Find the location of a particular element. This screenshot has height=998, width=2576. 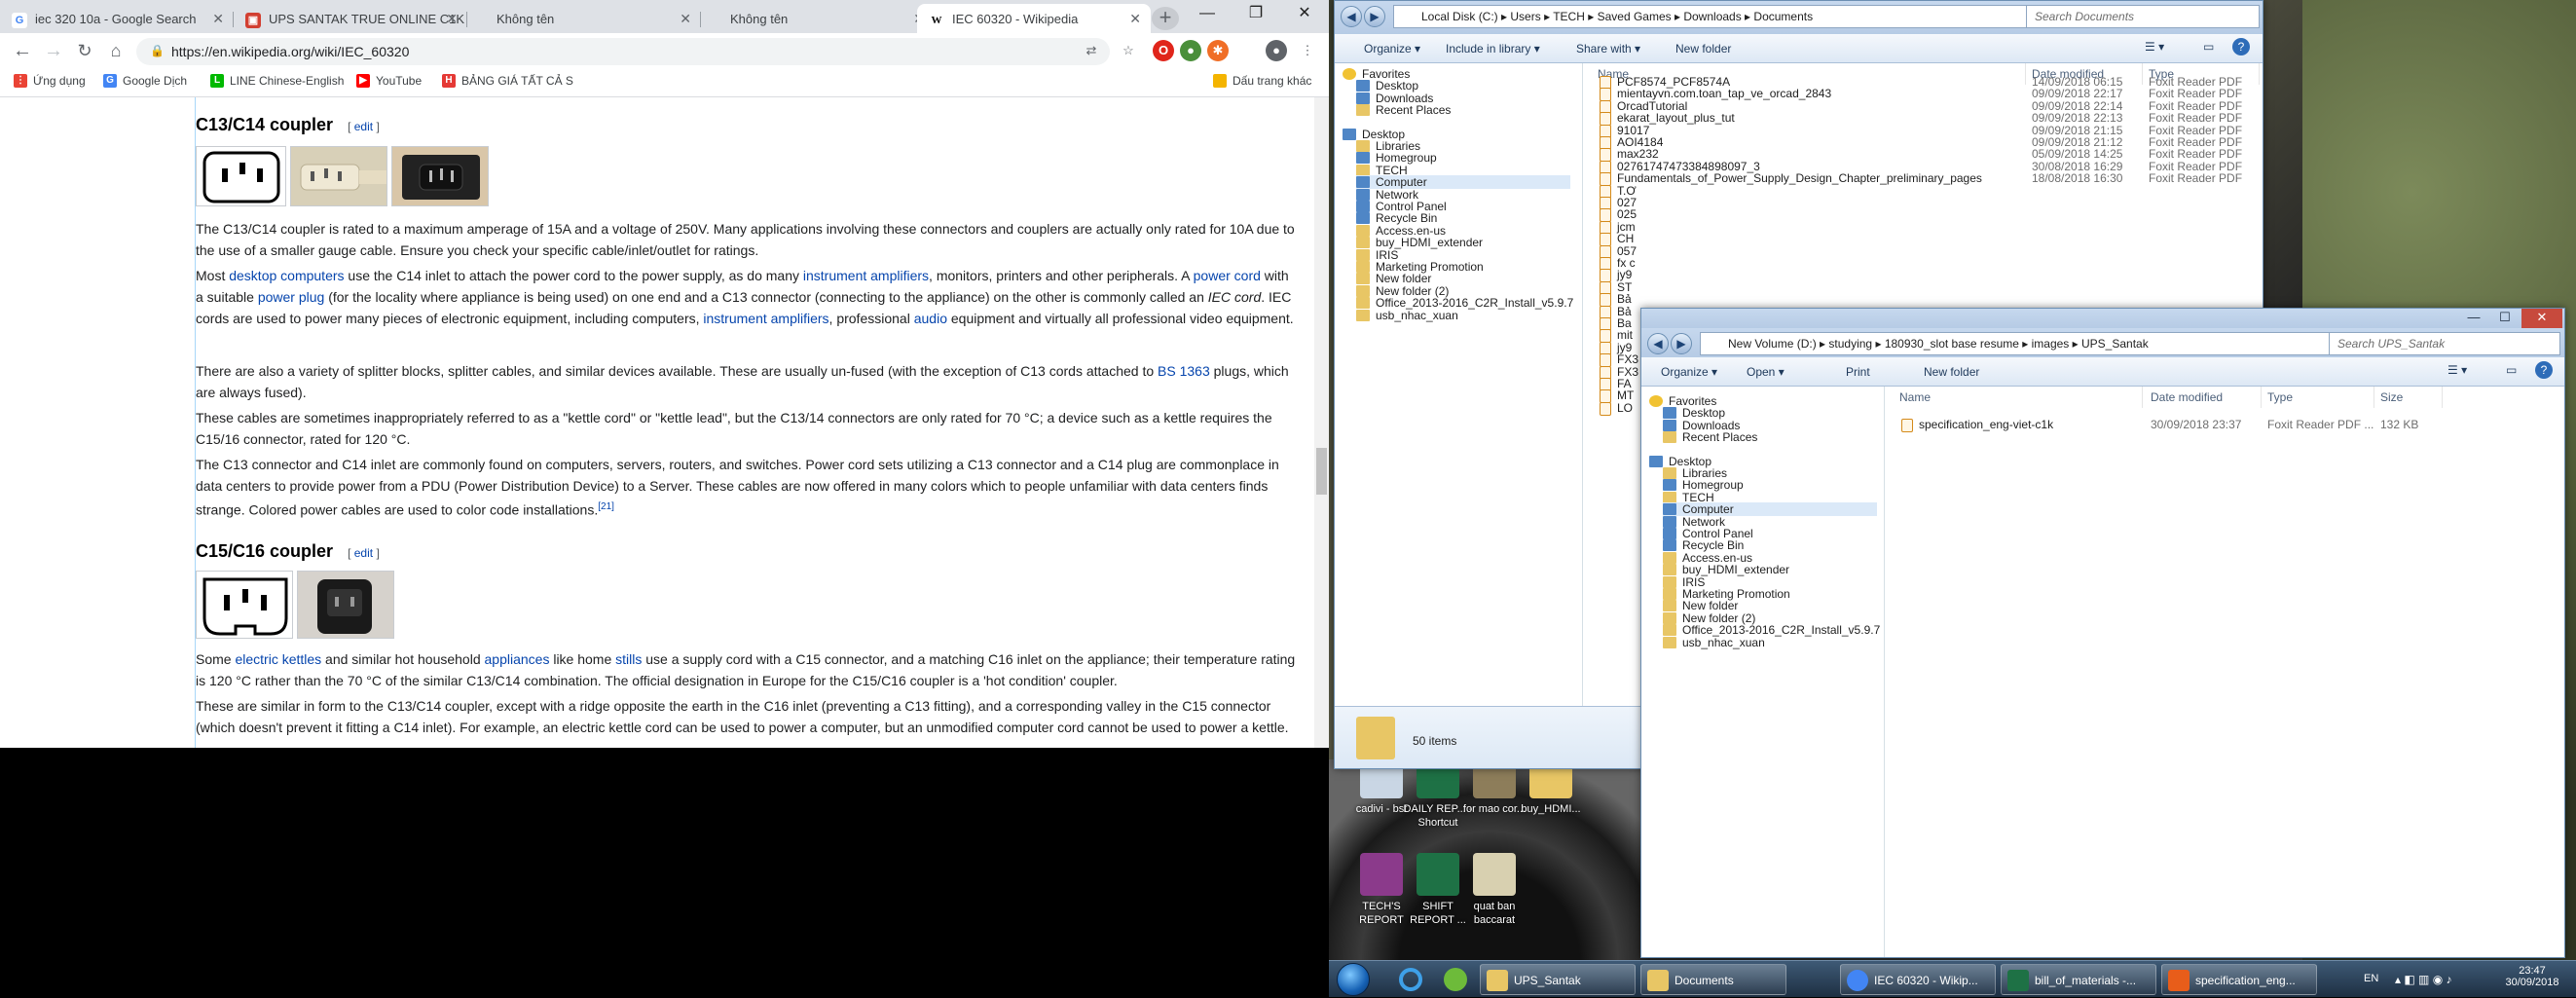

link: desktop computers is located at coordinates (286, 275).